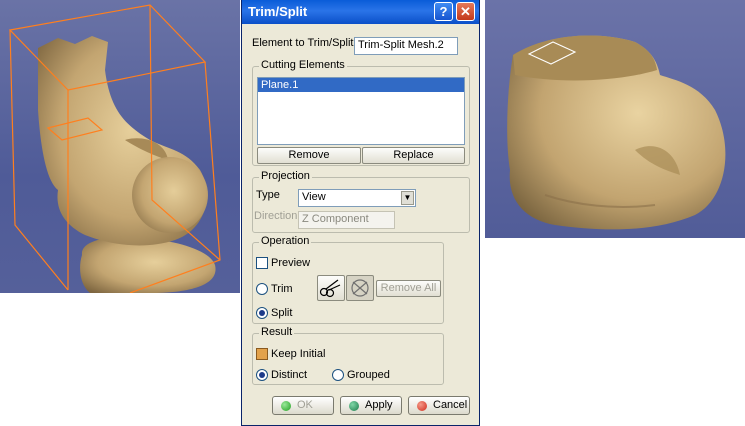  I want to click on scissors-button, so click(331, 288).